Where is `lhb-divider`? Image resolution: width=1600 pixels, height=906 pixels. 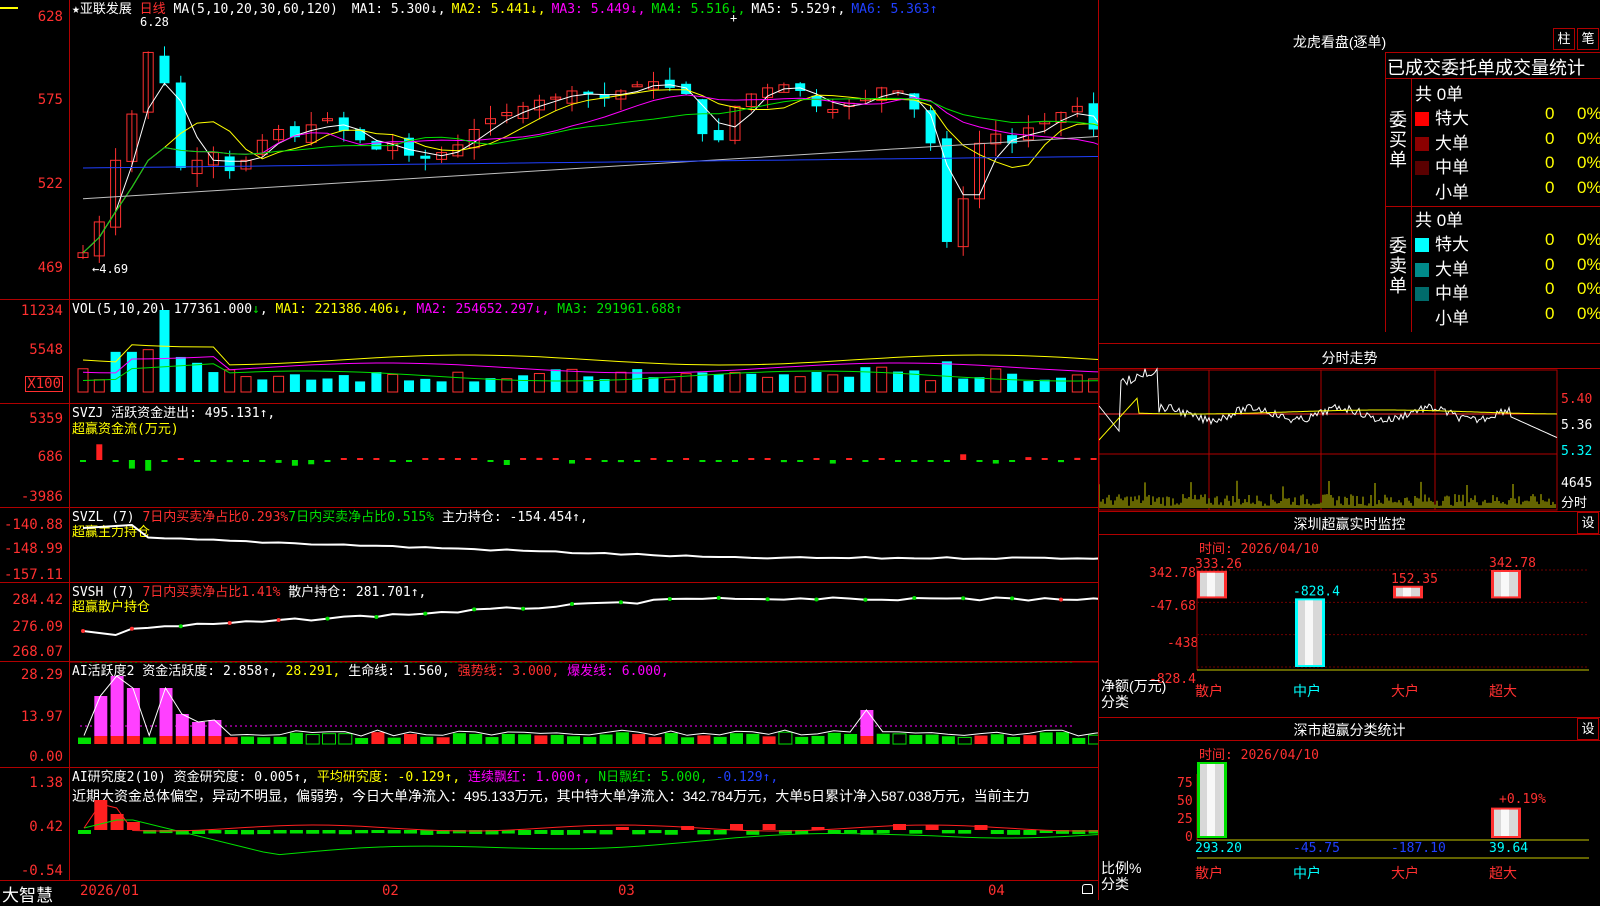 lhb-divider is located at coordinates (1411, 205).